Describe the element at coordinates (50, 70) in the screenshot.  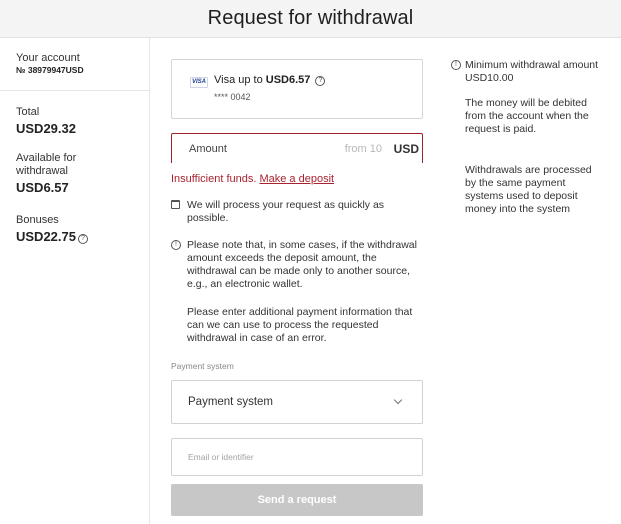
I see `account-number: № 38979947USD` at that location.